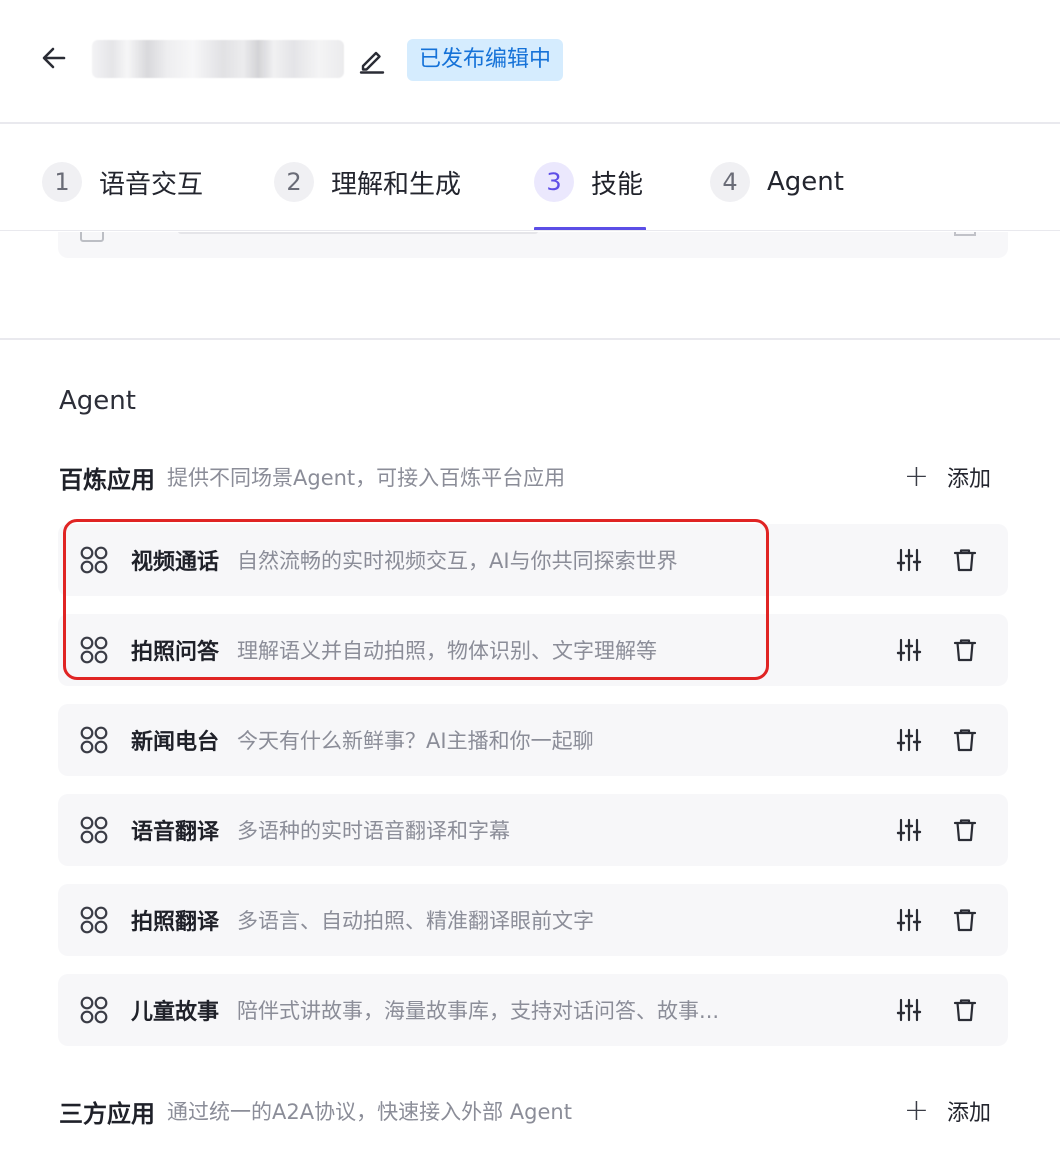 This screenshot has width=1060, height=1172. What do you see at coordinates (730, 182) in the screenshot?
I see `tab-step-number: 4` at bounding box center [730, 182].